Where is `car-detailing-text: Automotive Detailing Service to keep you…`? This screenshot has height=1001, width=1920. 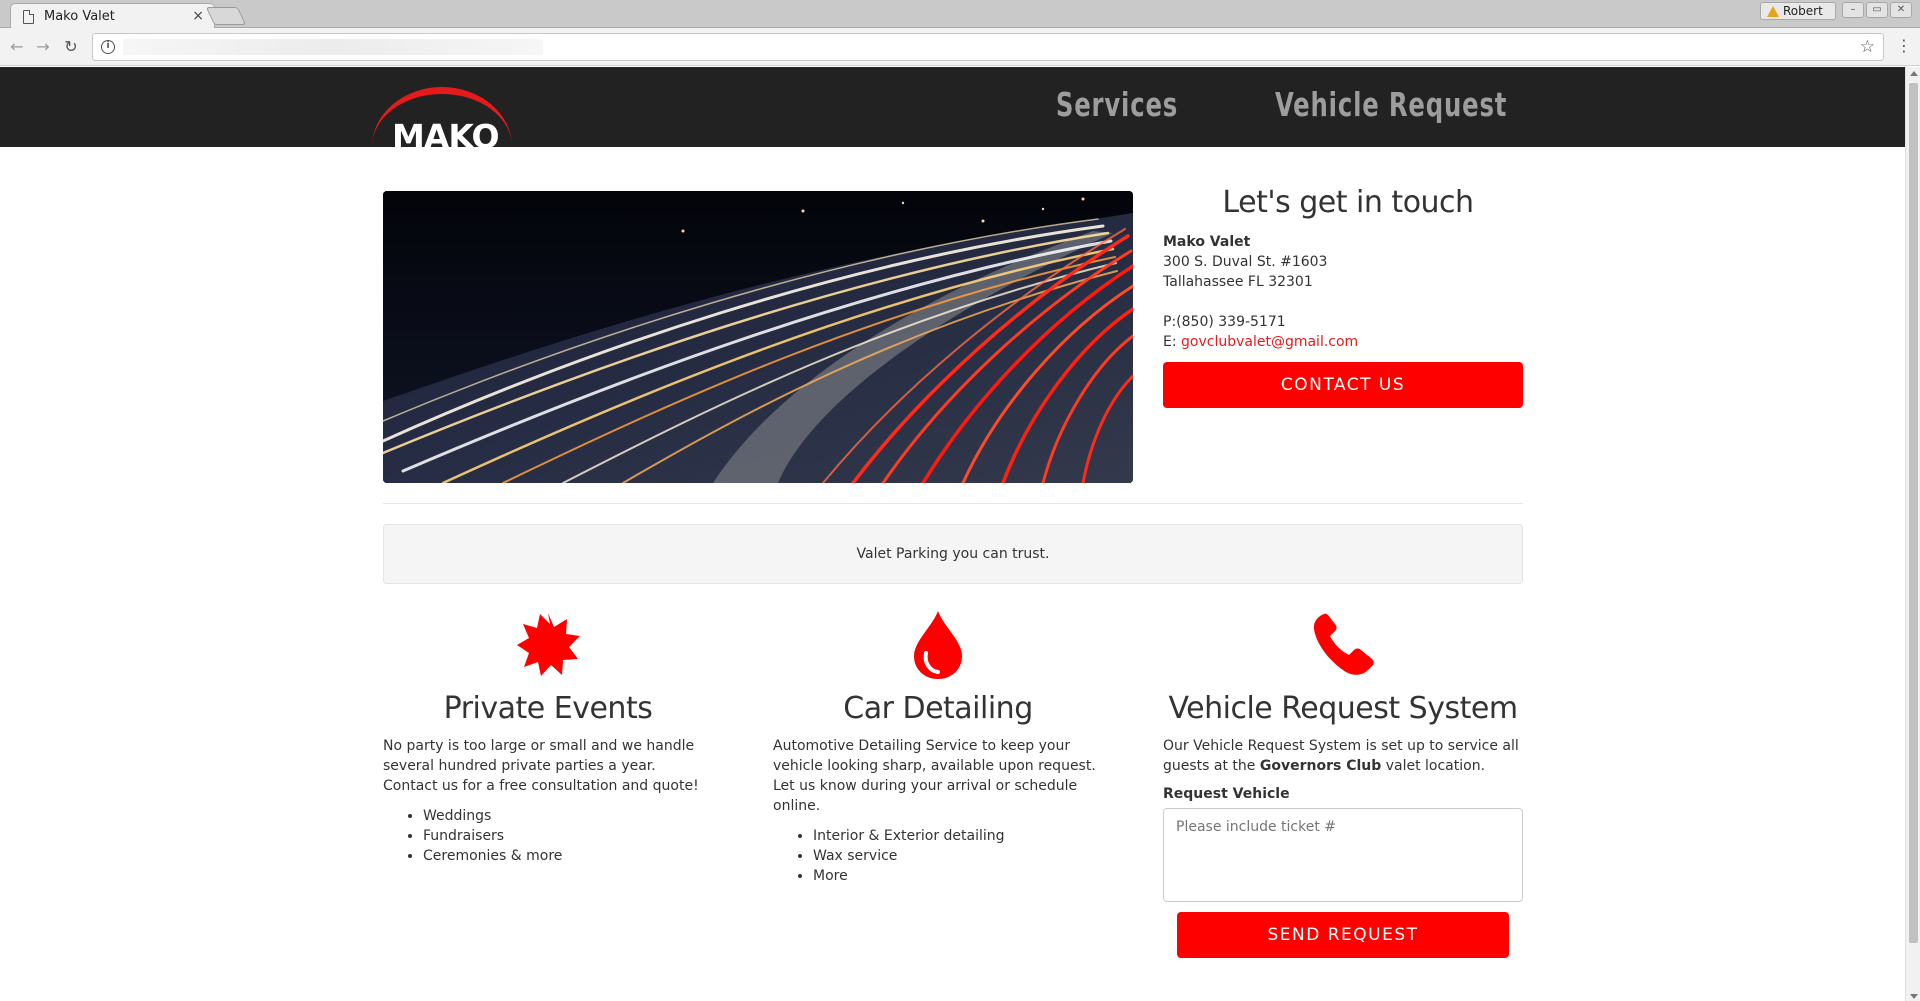
car-detailing-text: Automotive Detailing Service to keep you… is located at coordinates (934, 776).